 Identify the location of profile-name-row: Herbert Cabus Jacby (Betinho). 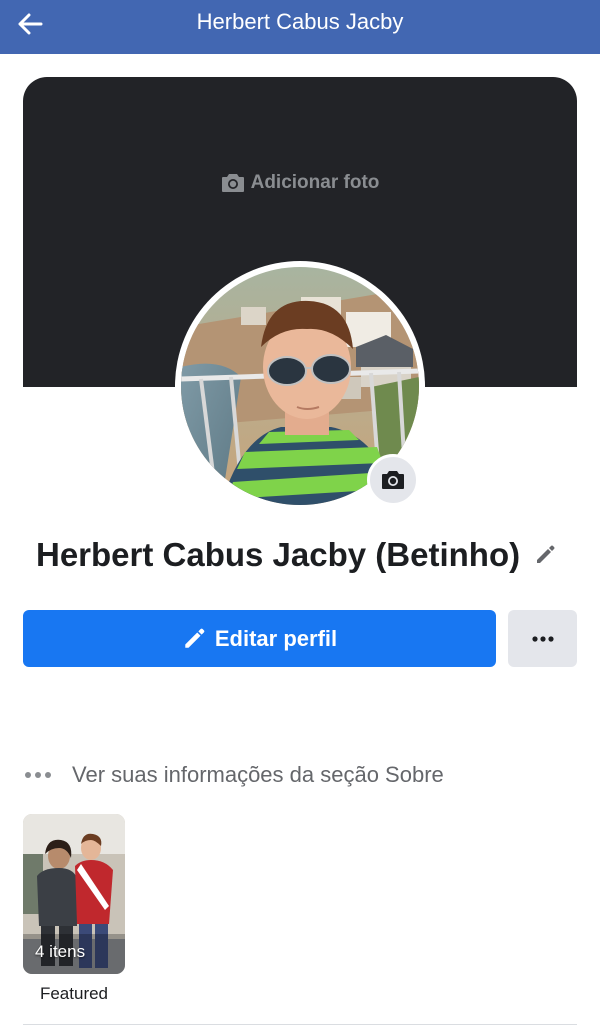
(296, 555).